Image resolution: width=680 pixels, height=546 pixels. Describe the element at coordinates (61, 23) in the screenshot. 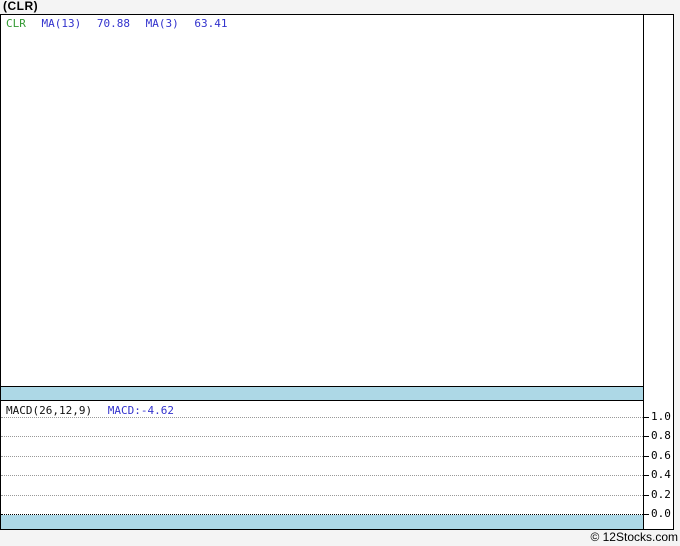

I see `legend-ma13-label: MA(13)` at that location.